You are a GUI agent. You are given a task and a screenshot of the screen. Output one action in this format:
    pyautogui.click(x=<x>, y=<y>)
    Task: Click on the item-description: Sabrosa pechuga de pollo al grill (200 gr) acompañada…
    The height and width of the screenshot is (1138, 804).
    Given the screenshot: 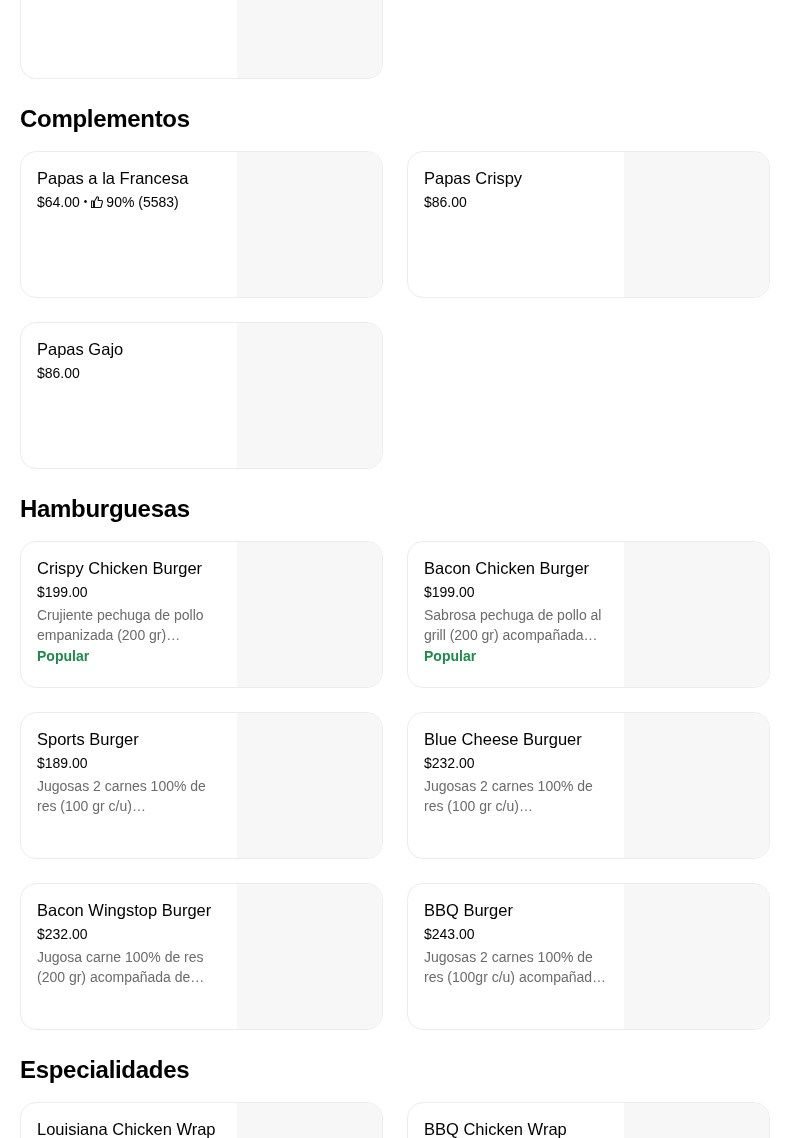 What is the action you would take?
    pyautogui.click(x=513, y=625)
    